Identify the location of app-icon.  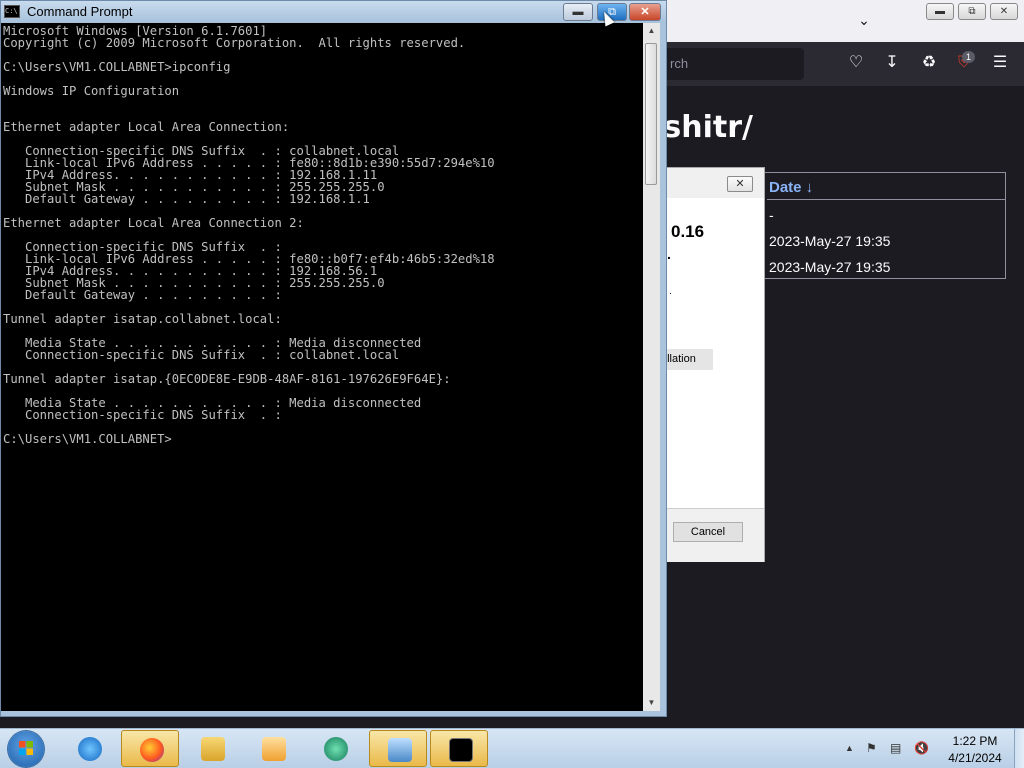
(336, 749).